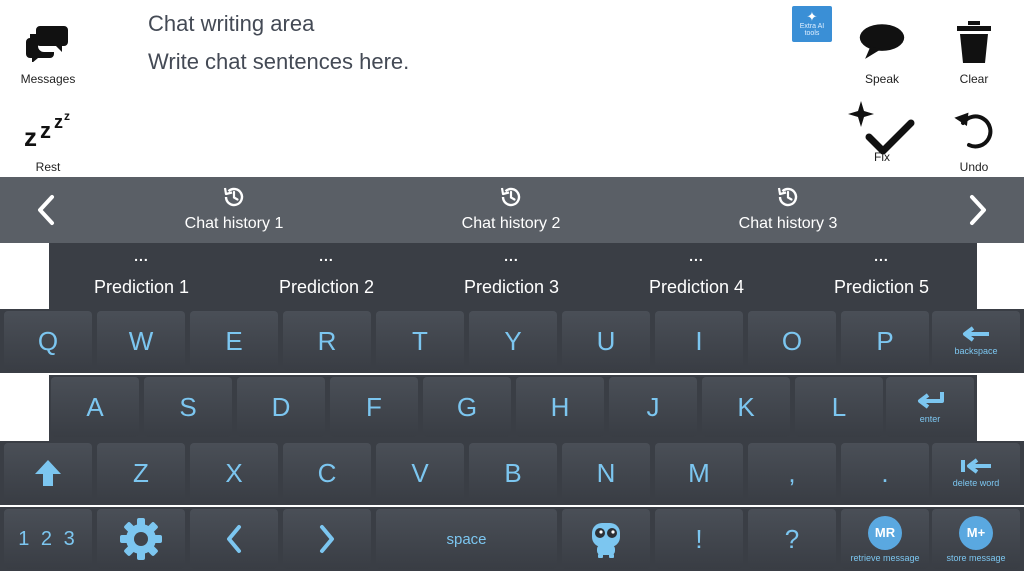 The image size is (1024, 576). I want to click on messages-button: Messages, so click(48, 46).